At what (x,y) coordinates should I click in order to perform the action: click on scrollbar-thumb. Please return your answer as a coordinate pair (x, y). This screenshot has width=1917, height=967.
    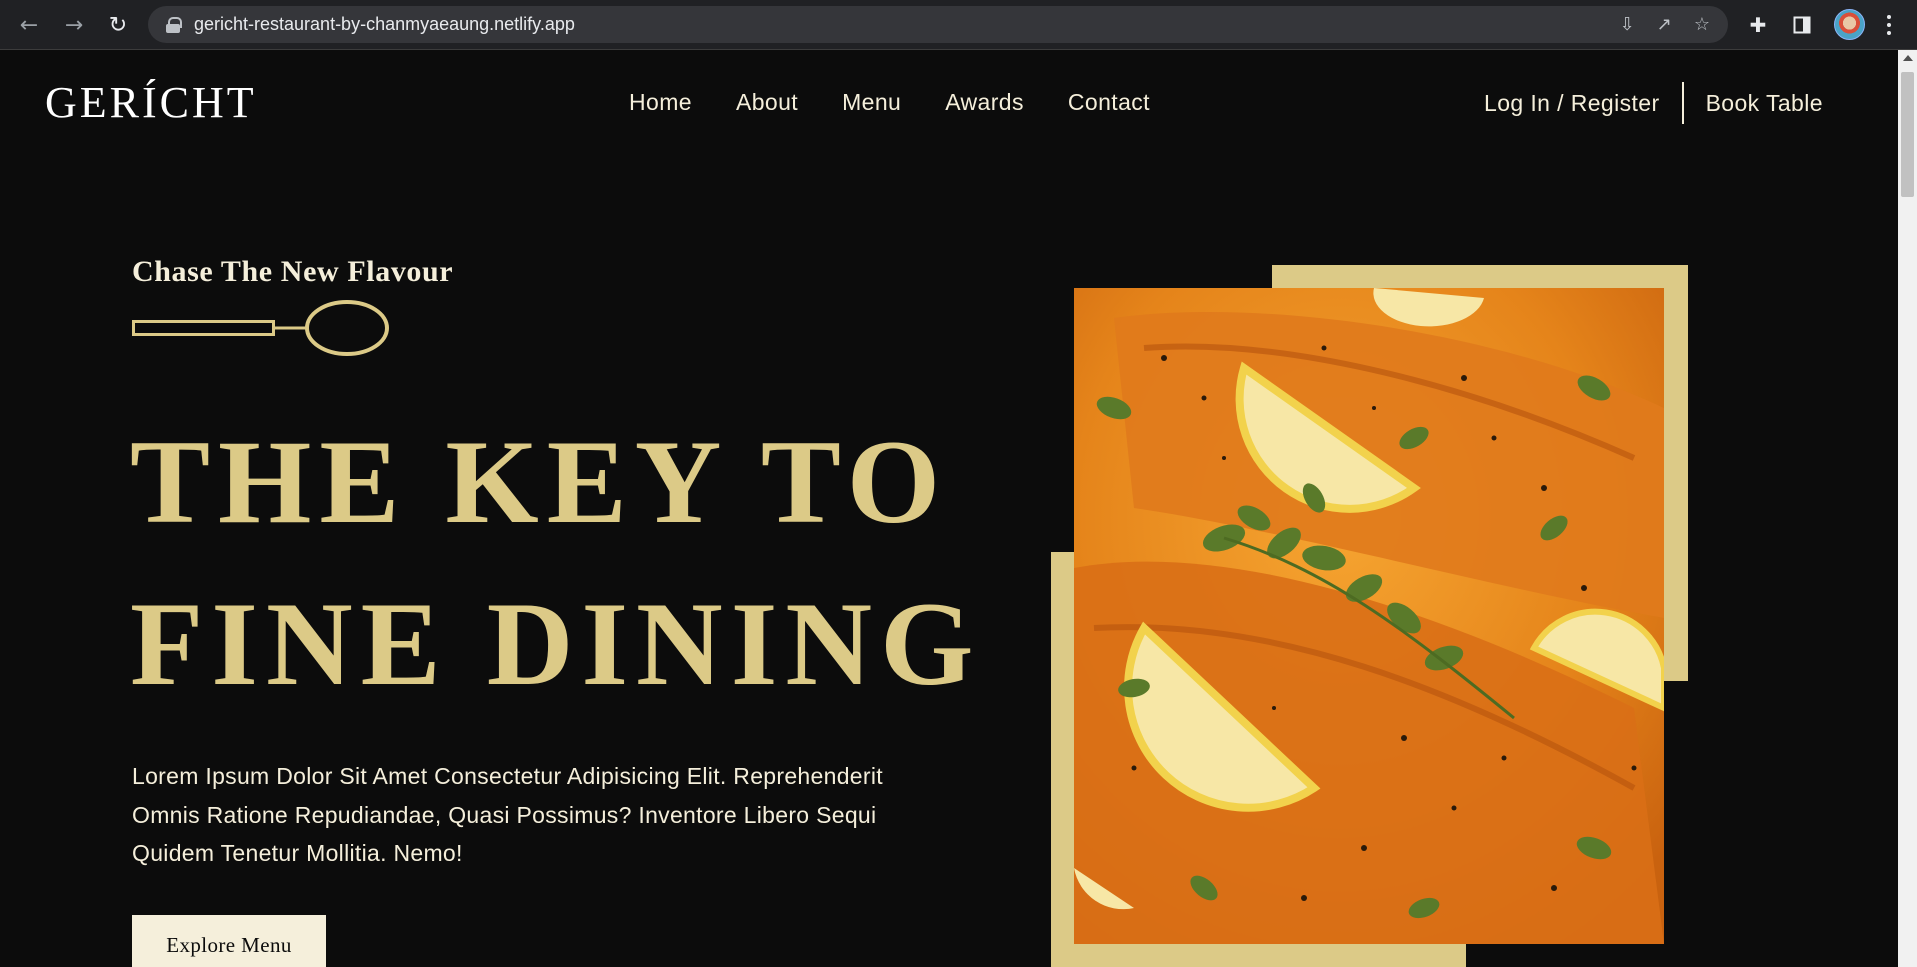
    Looking at the image, I should click on (1907, 134).